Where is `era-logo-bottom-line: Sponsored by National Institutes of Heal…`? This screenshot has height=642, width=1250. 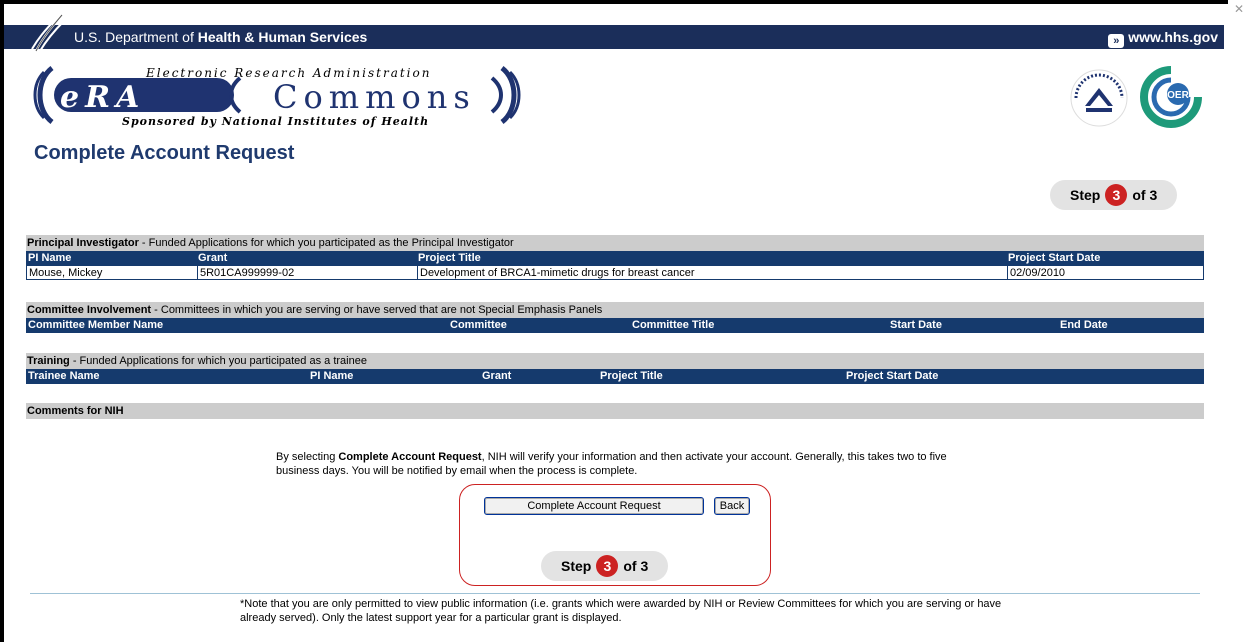 era-logo-bottom-line: Sponsored by National Institutes of Heal… is located at coordinates (276, 121).